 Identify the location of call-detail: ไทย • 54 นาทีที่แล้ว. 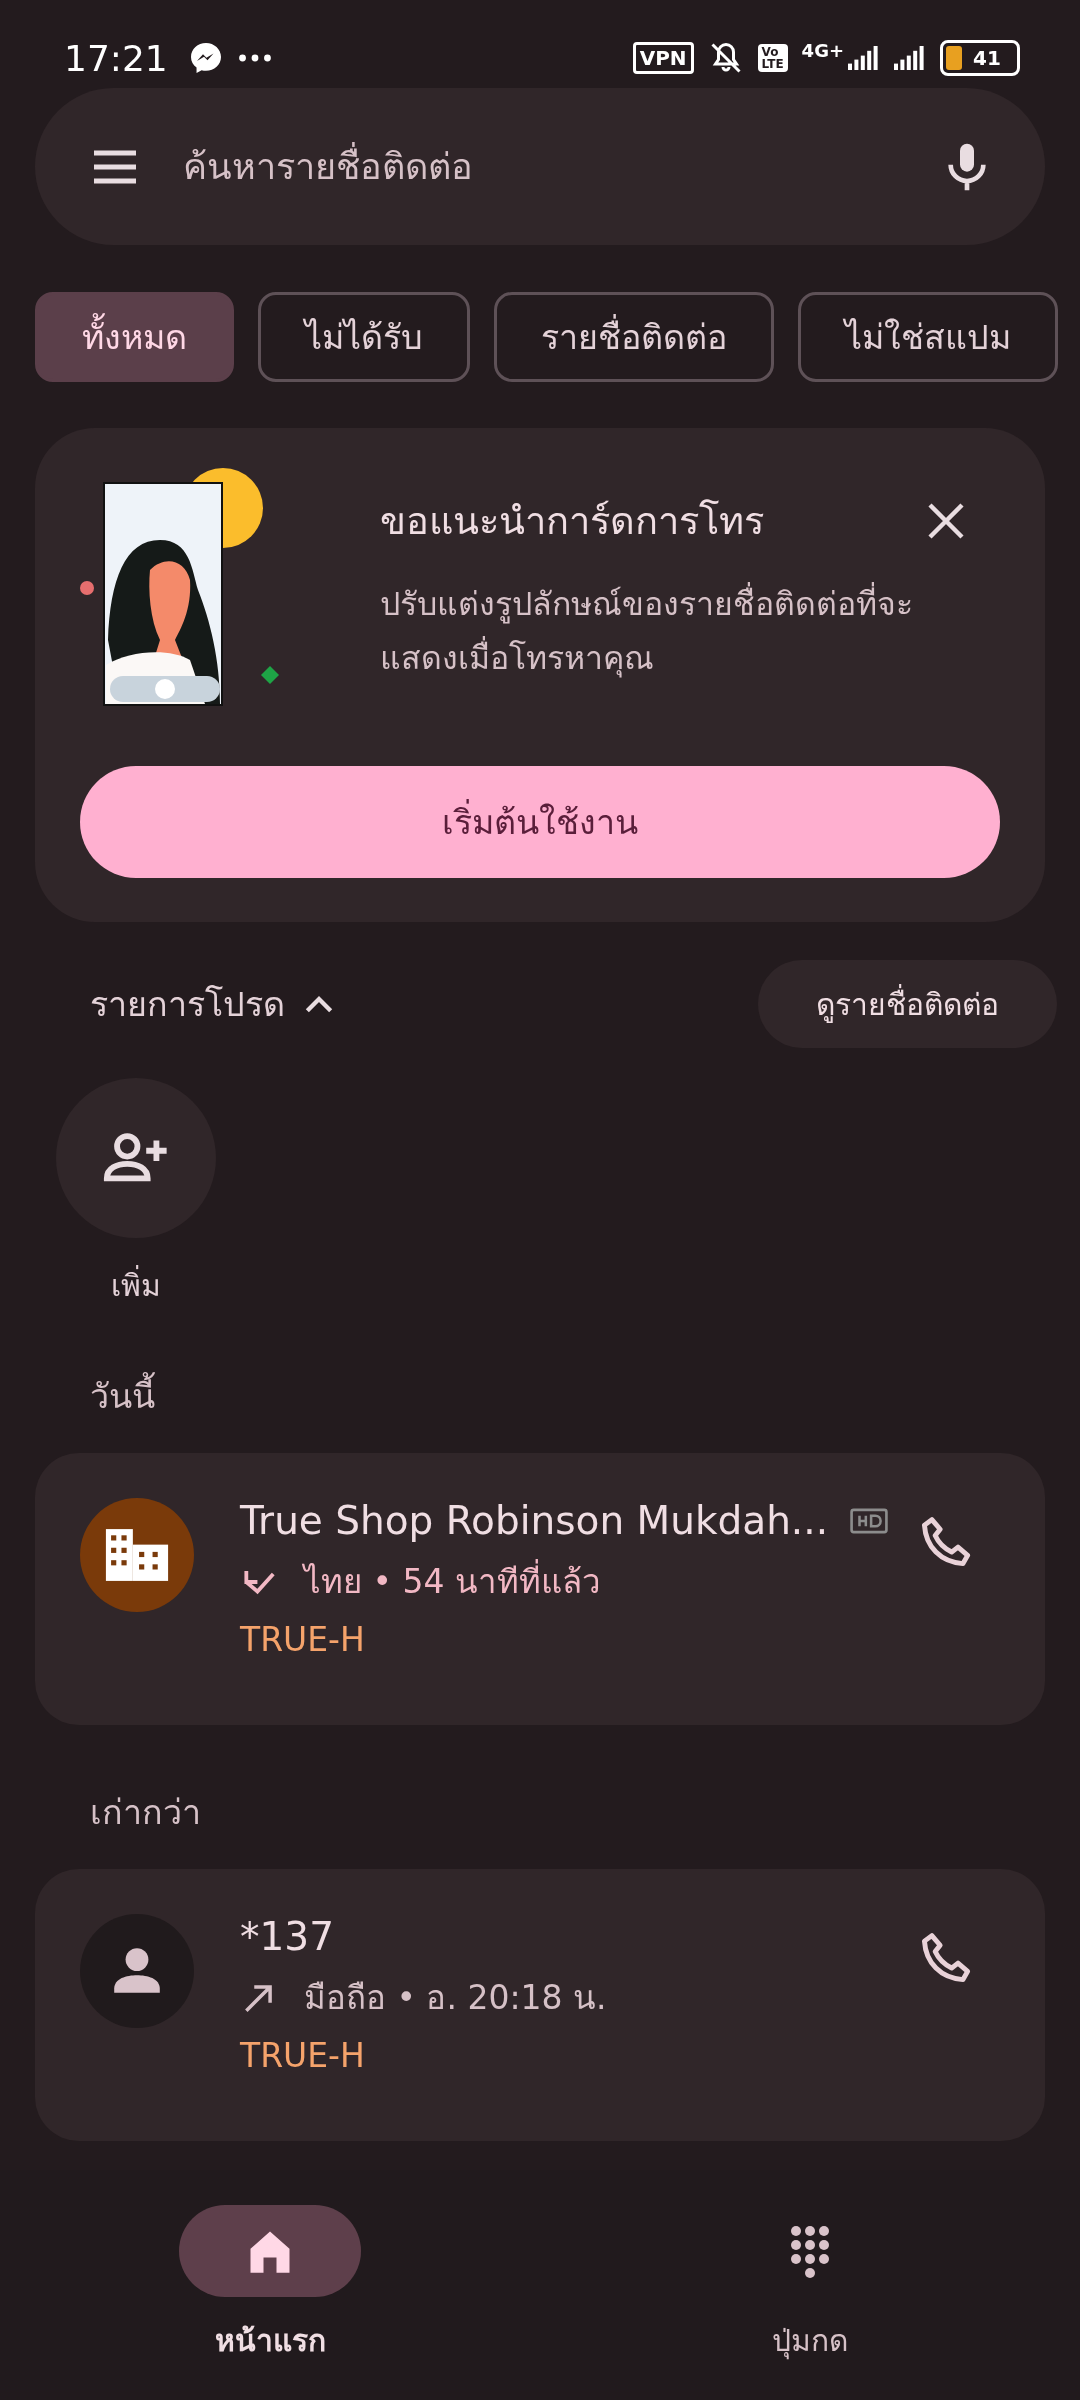
(452, 1581).